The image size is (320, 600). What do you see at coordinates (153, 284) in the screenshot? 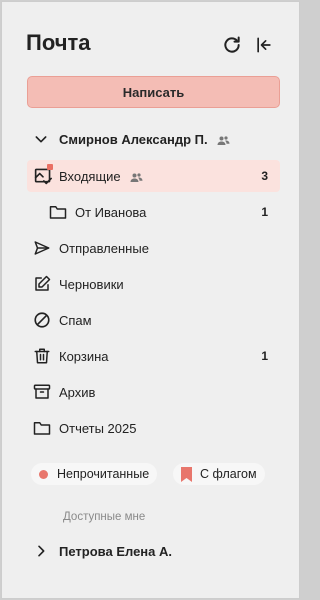
I see `folder-drafts: Черновики` at bounding box center [153, 284].